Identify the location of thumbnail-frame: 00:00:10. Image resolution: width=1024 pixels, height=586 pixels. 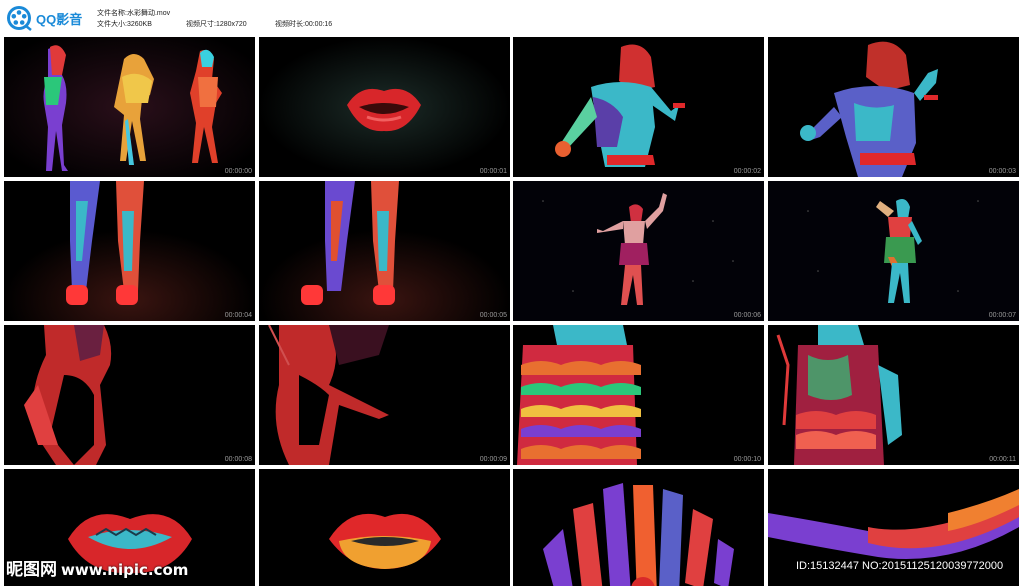
(638, 395).